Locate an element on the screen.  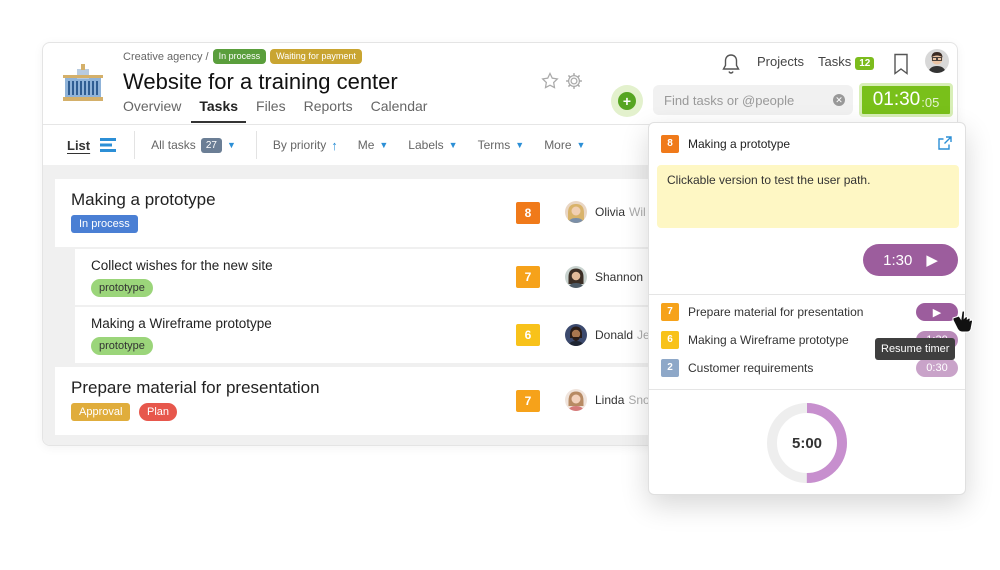
filter-all-tasks: All tasks 27 ▼ is located at coordinates (193, 145).